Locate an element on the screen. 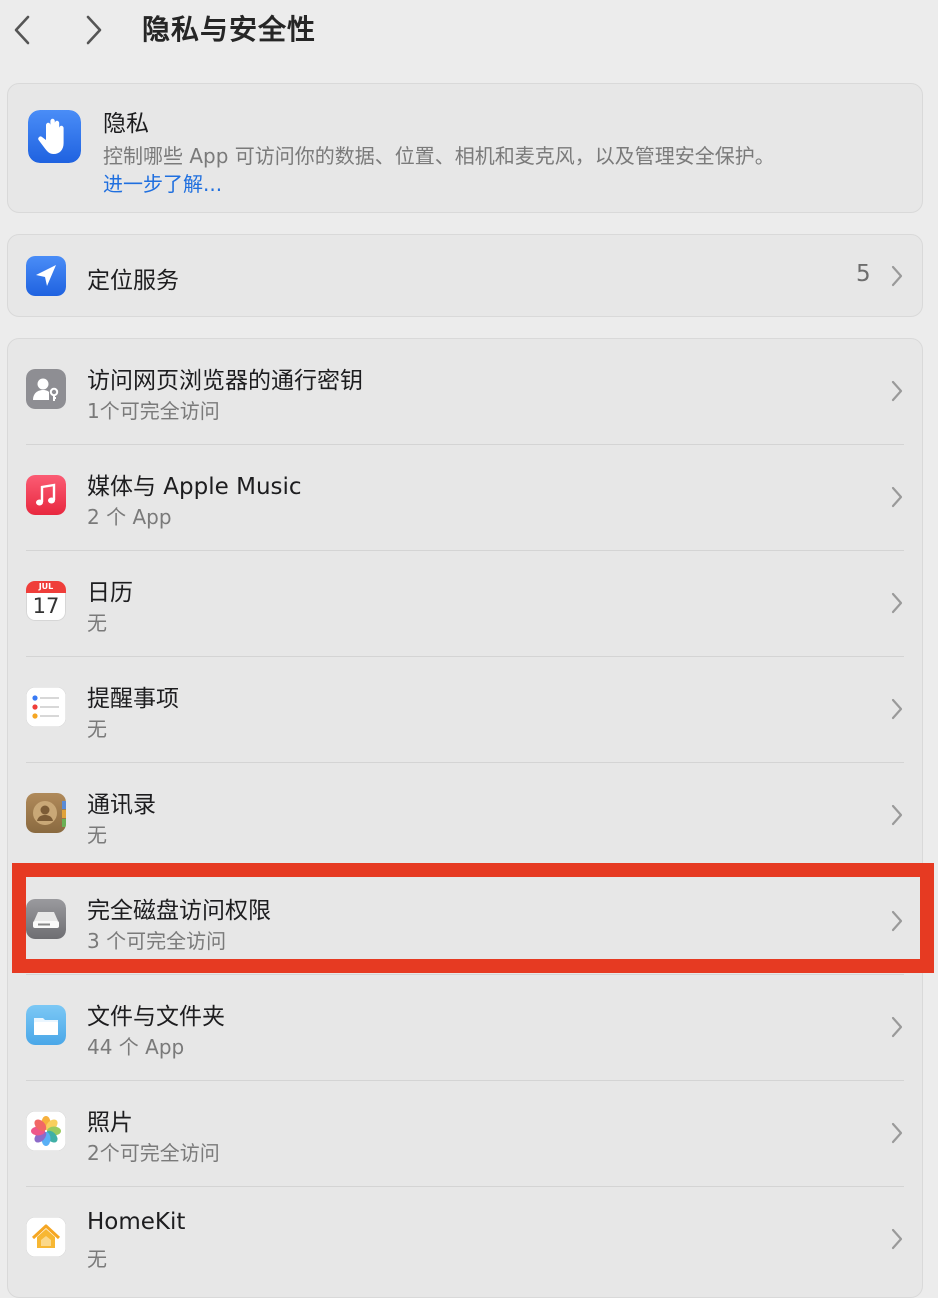  list-item-files-folders: 文件与文件夹 44 个 App is located at coordinates (465, 1028).